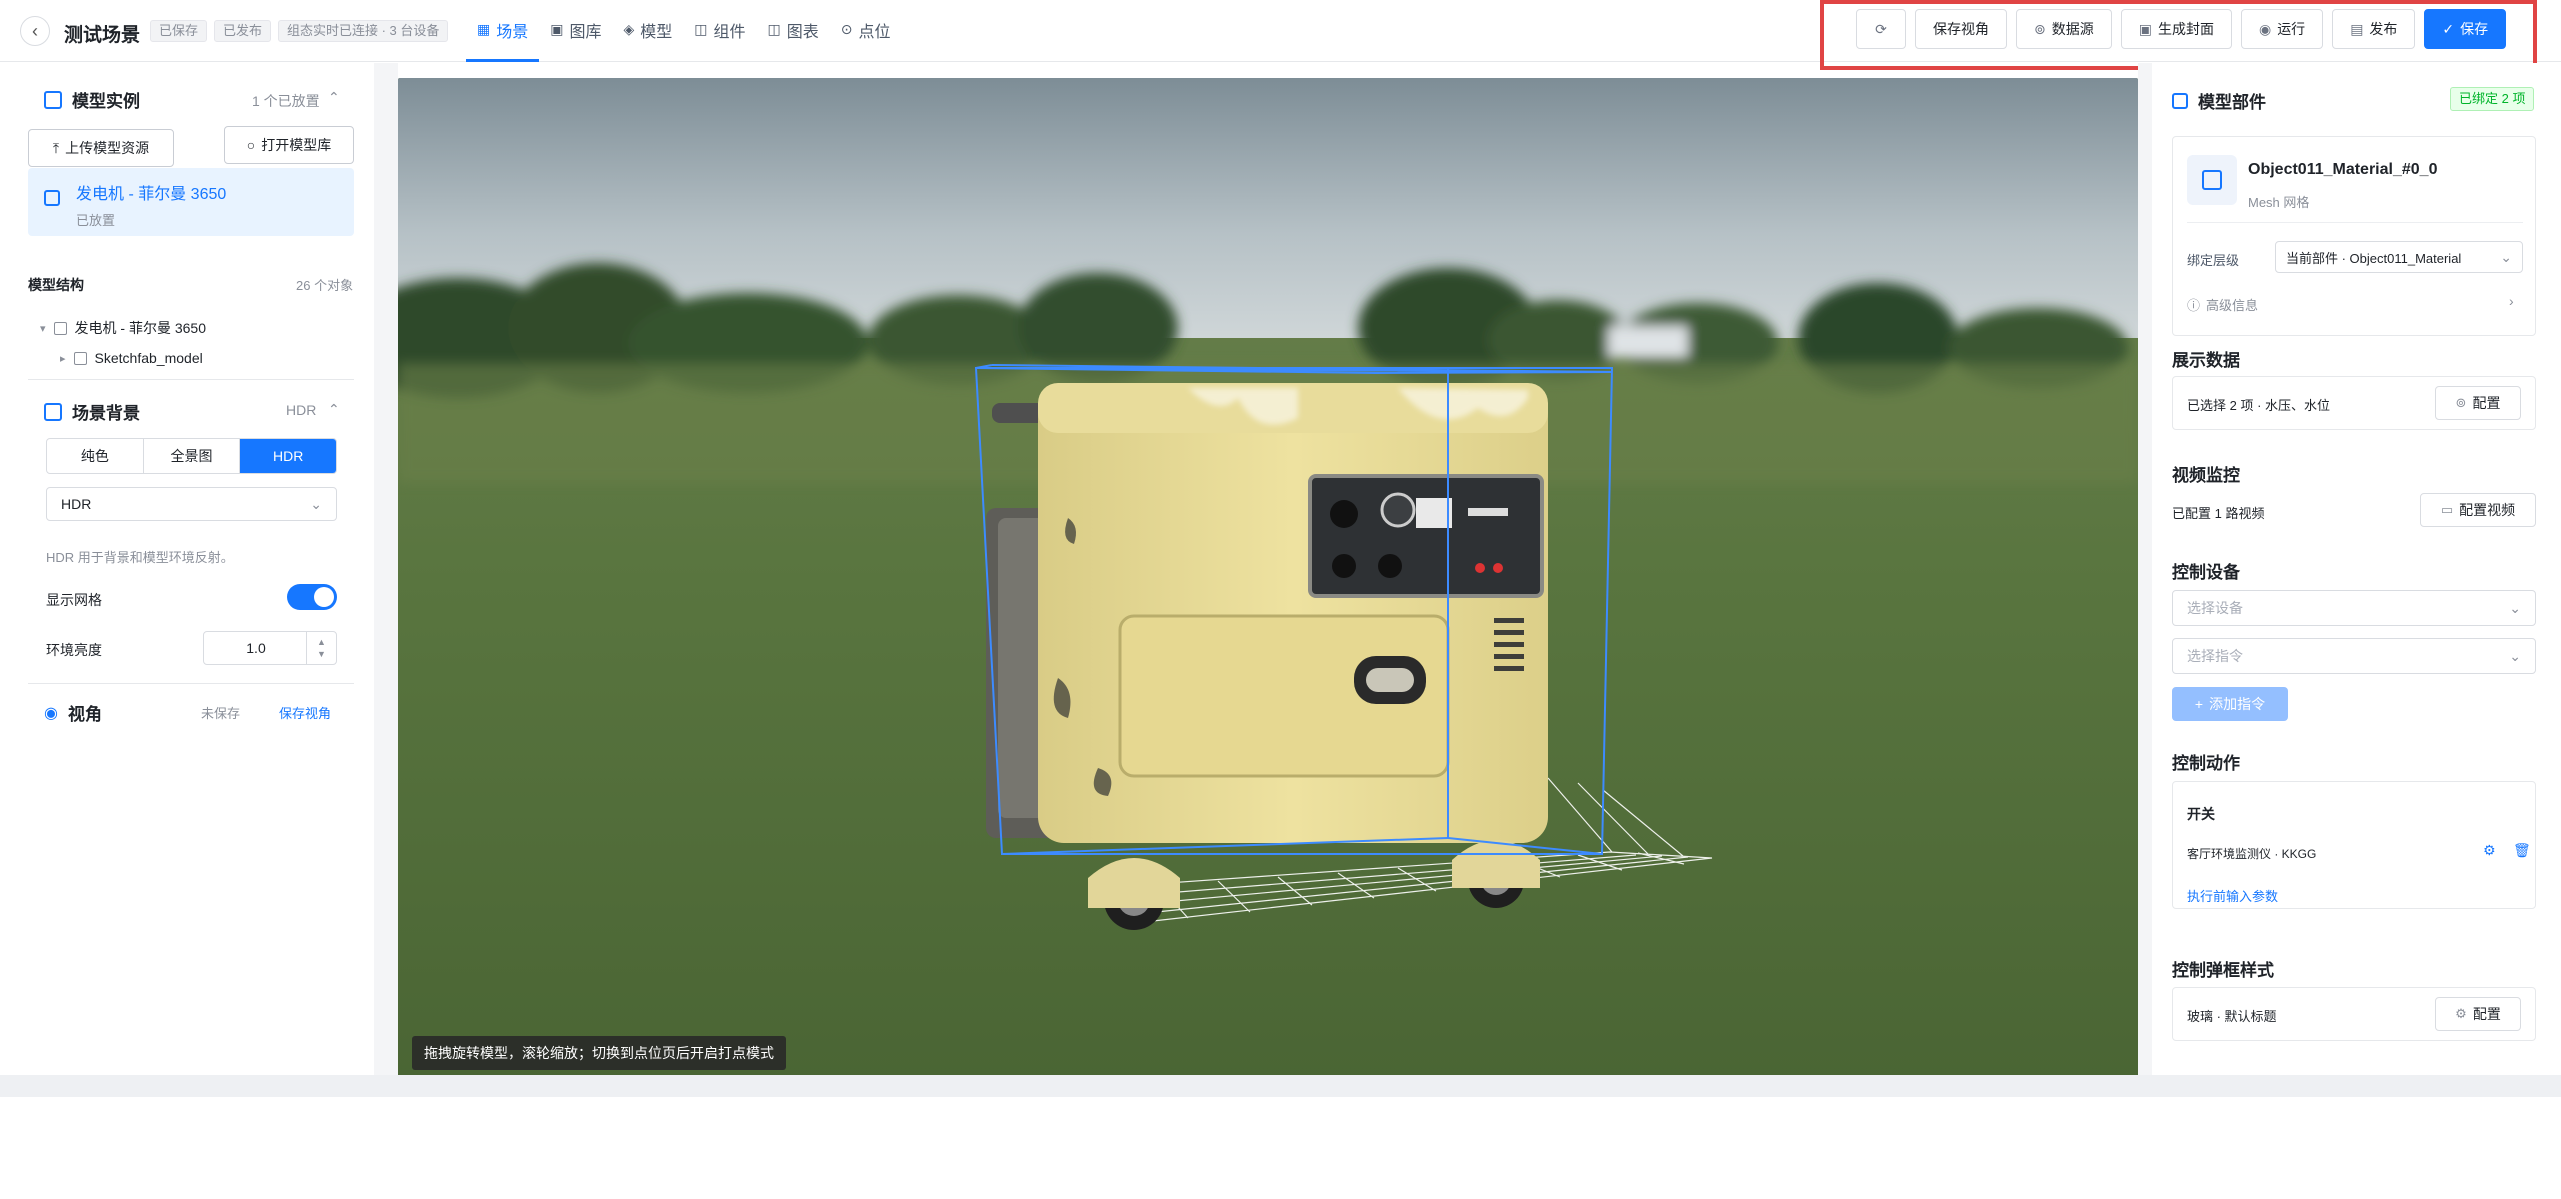 This screenshot has width=2561, height=1199. I want to click on part-icon, so click(2212, 180).